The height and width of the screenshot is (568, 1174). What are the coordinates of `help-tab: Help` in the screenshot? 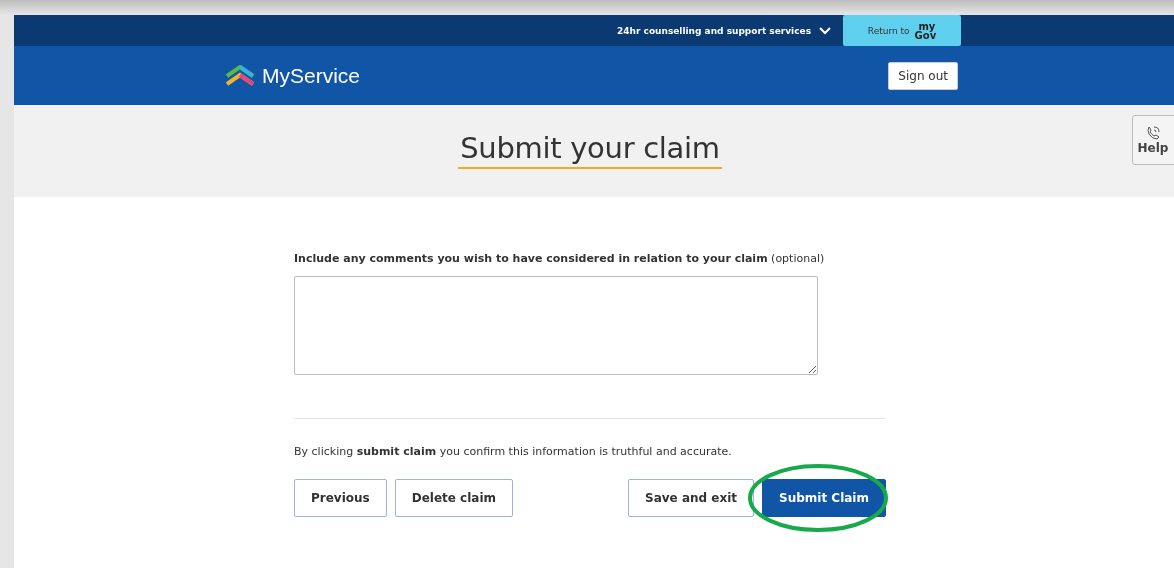 It's located at (1153, 140).